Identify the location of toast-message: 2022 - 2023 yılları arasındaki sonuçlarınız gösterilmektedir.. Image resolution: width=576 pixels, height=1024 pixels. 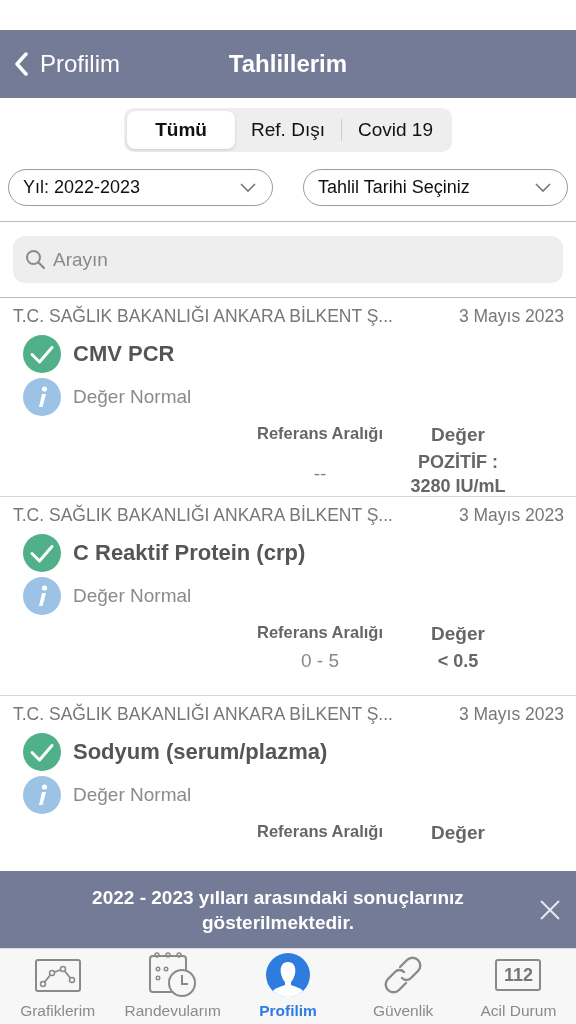
(278, 910).